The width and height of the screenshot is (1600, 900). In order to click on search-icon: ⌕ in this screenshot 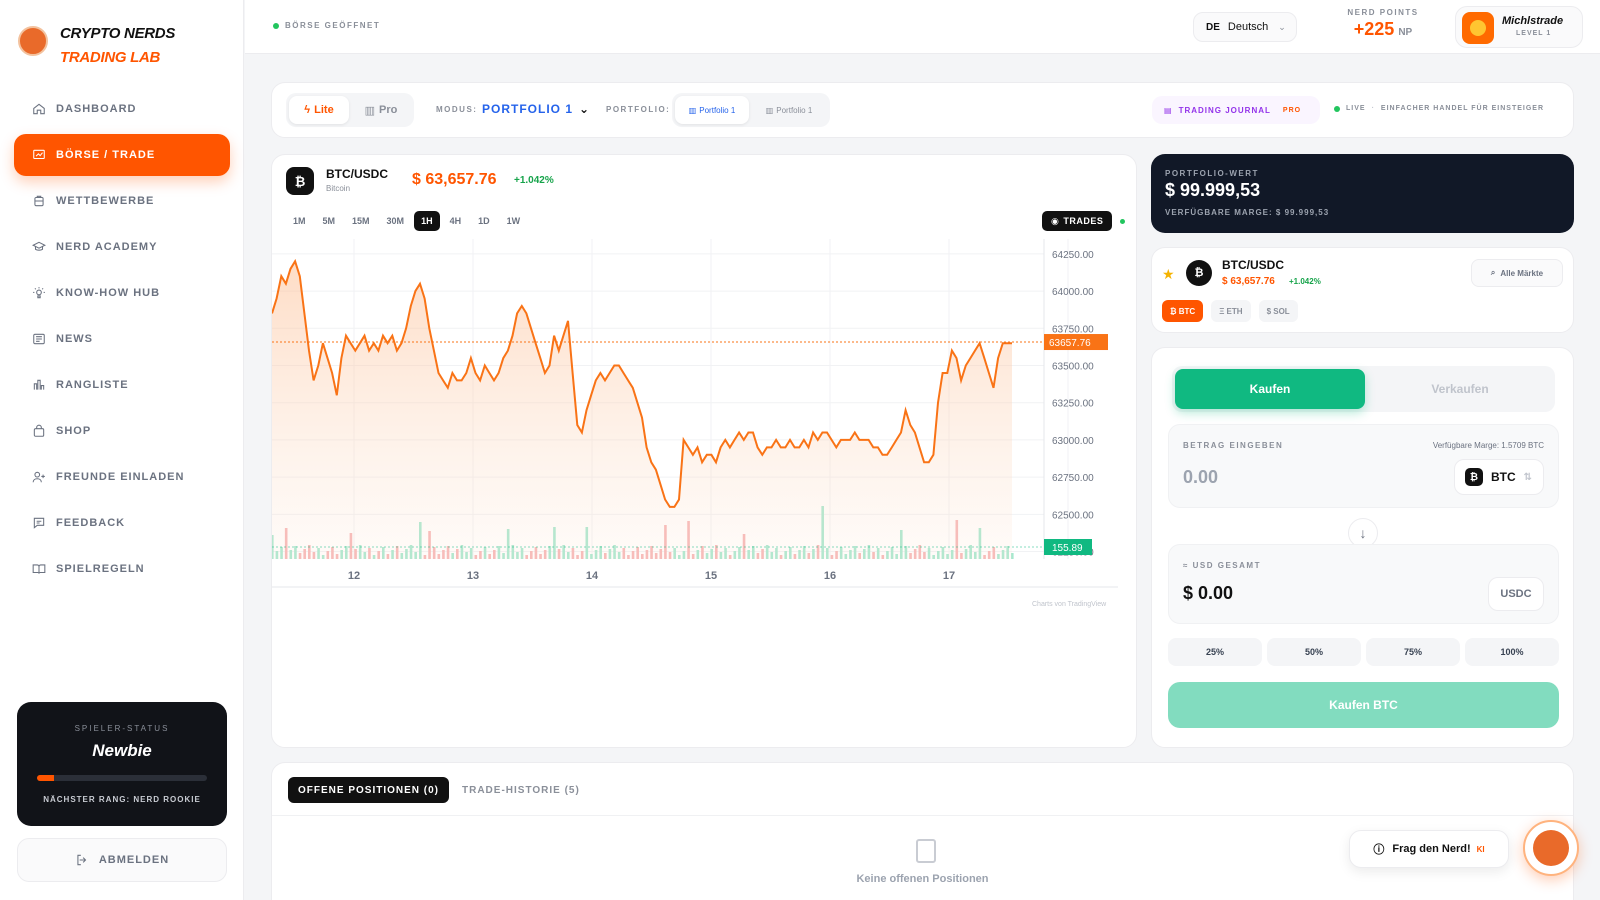, I will do `click(1493, 272)`.